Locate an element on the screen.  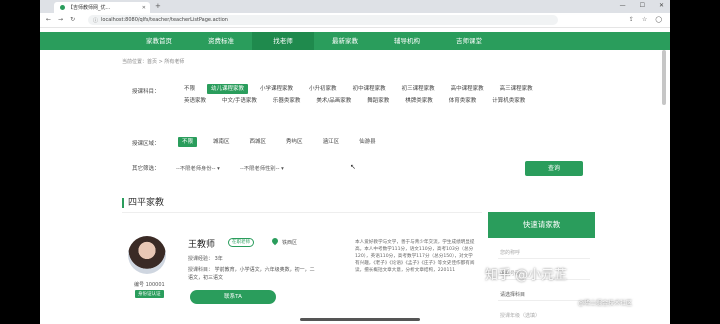
window-controls: — ☐ ✕ is located at coordinates (642, 5).